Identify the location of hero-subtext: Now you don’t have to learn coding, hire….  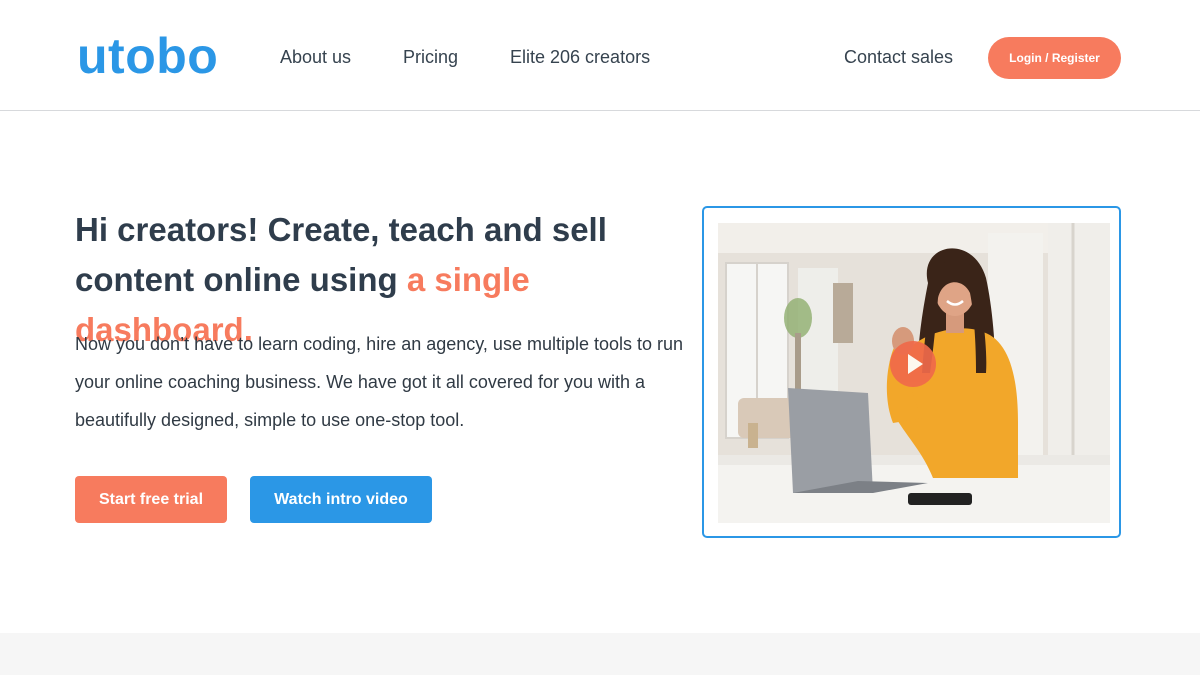
(379, 382).